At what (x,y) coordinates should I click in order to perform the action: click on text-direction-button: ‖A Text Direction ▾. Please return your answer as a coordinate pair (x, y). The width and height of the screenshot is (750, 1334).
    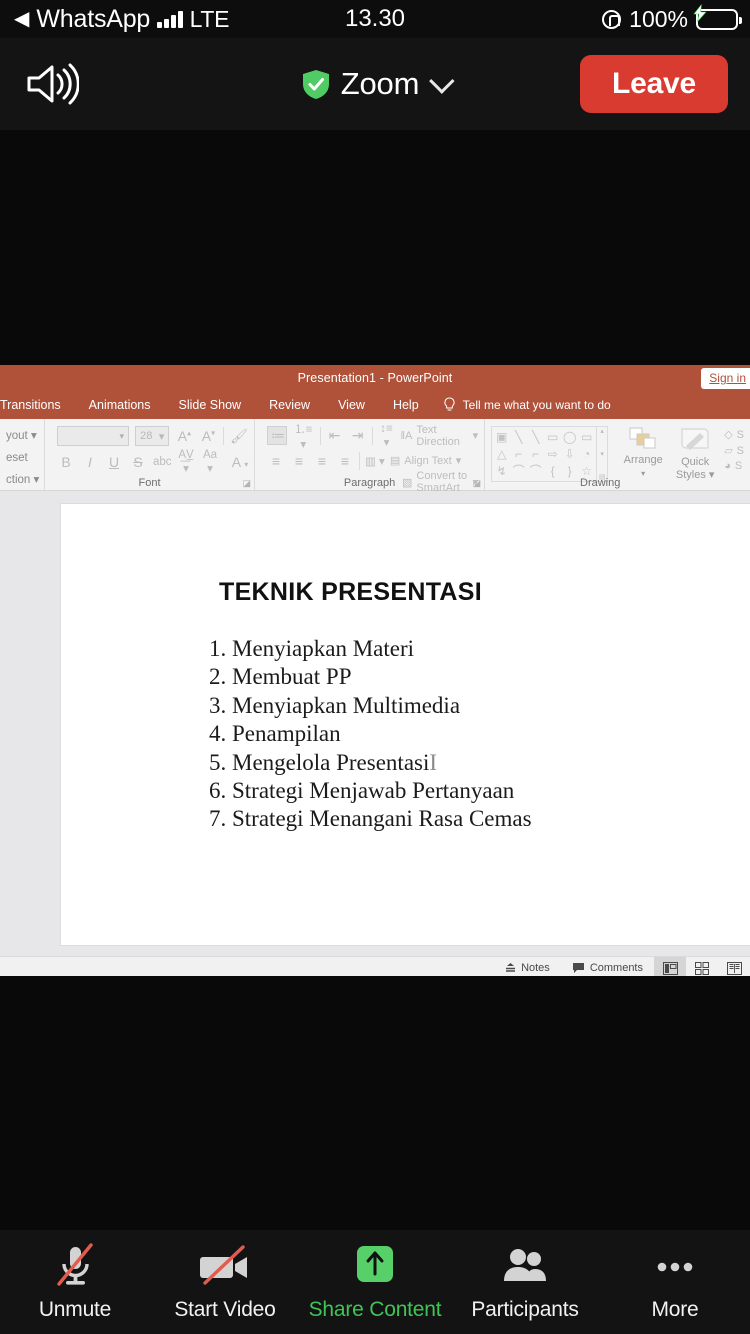
    Looking at the image, I should click on (440, 436).